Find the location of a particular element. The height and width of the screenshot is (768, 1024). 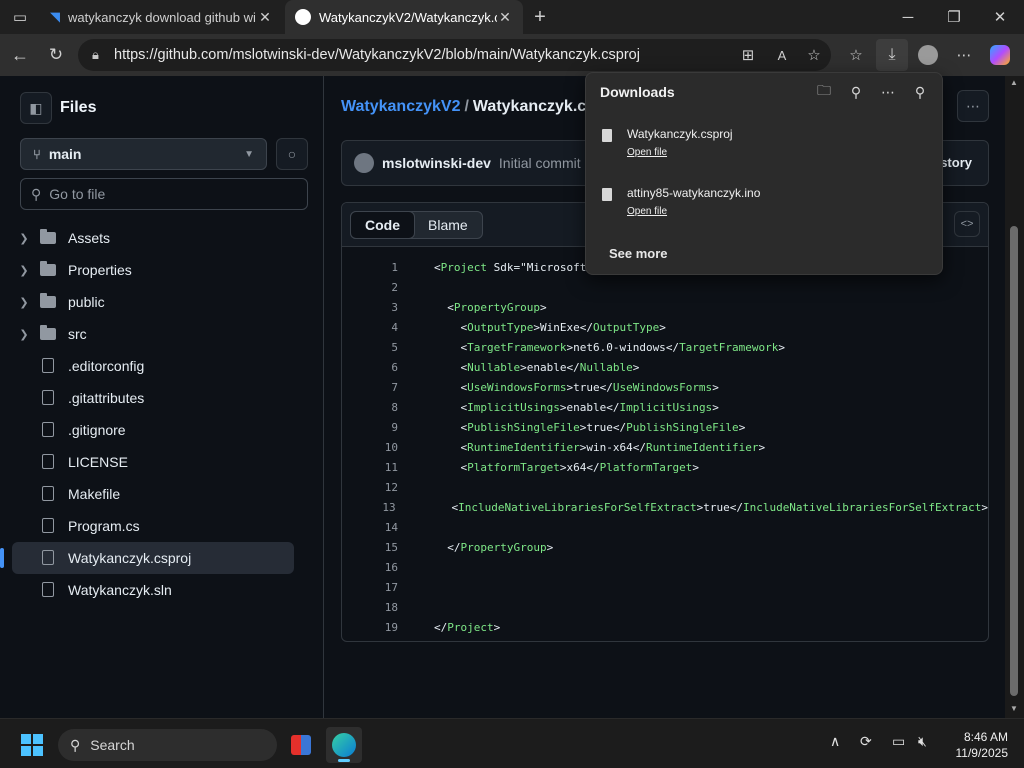

minimize-icon: ─ is located at coordinates (908, 17).